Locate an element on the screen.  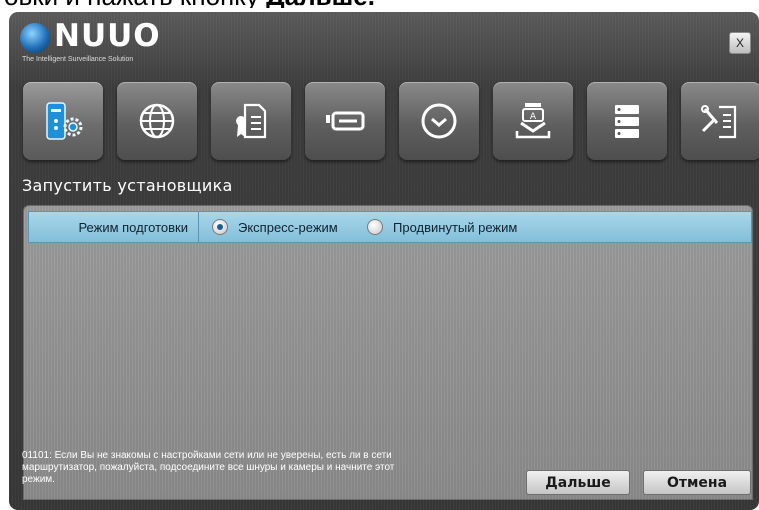
clock-icon is located at coordinates (439, 121).